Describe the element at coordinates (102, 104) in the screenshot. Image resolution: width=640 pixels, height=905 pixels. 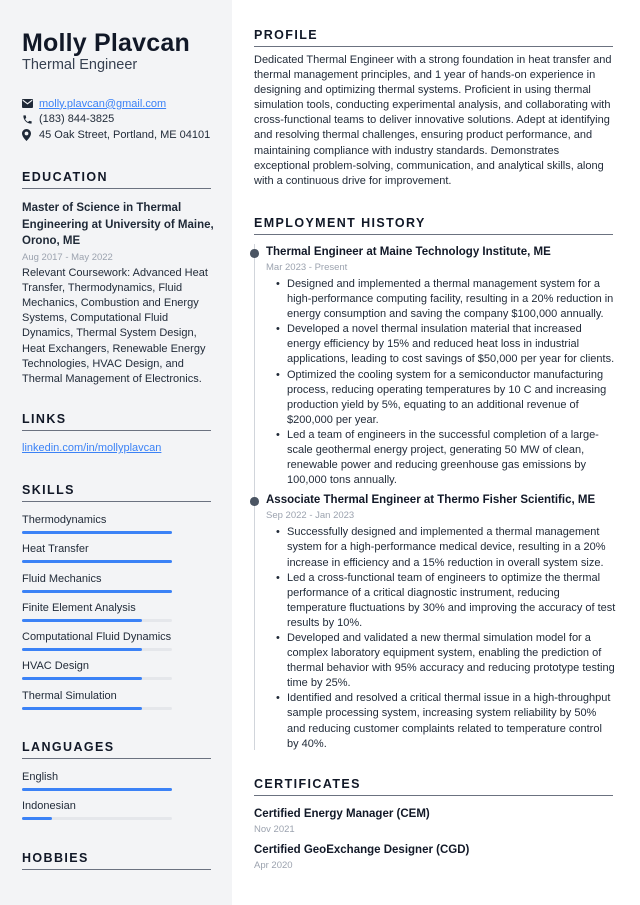
I see `email-link: molly.plavcan@gmail.com` at that location.